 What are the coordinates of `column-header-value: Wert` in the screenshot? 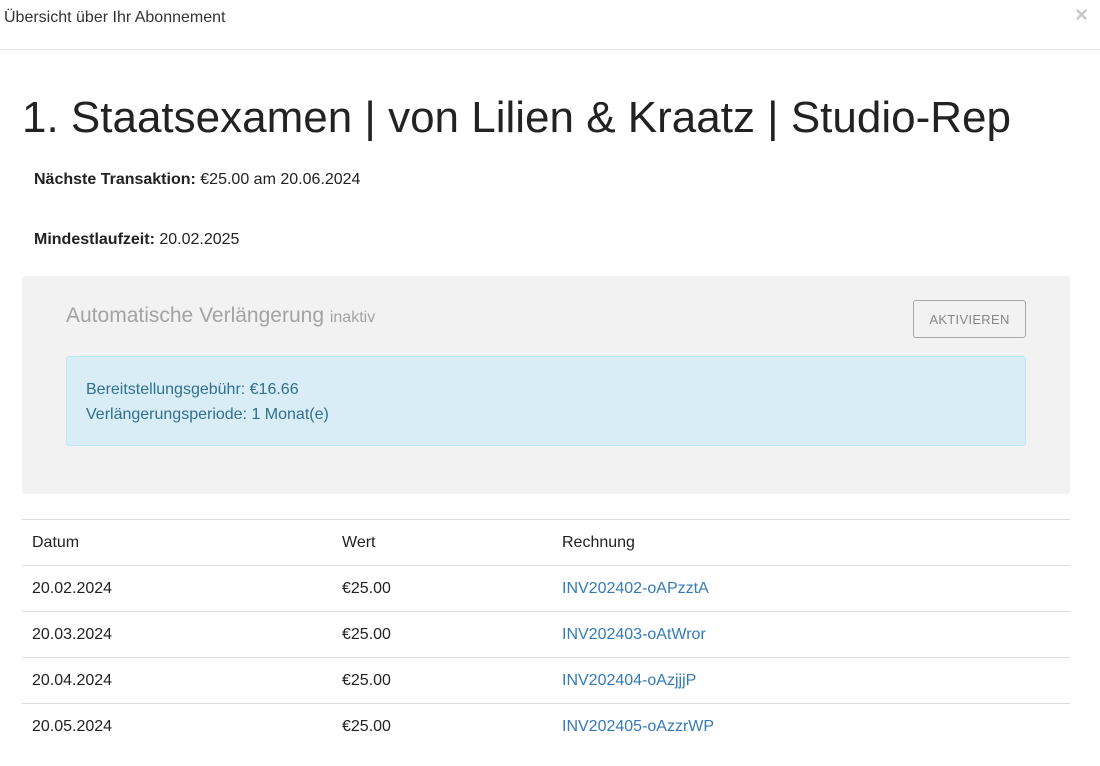 It's located at (442, 542).